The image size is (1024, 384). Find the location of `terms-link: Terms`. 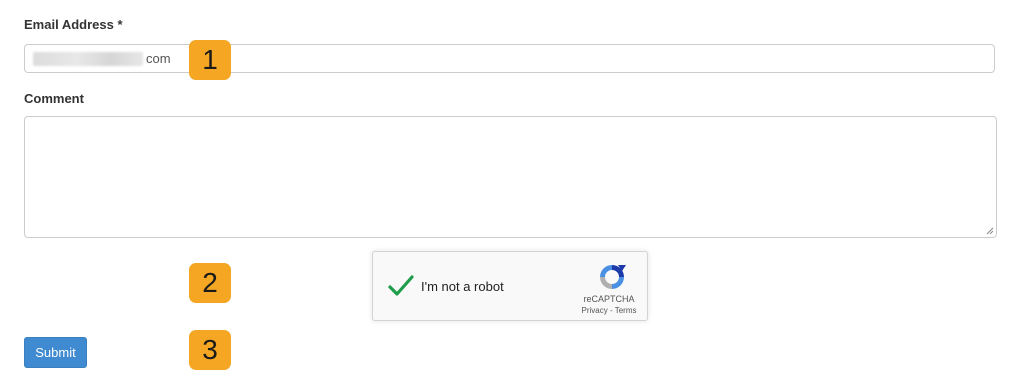

terms-link: Terms is located at coordinates (626, 310).